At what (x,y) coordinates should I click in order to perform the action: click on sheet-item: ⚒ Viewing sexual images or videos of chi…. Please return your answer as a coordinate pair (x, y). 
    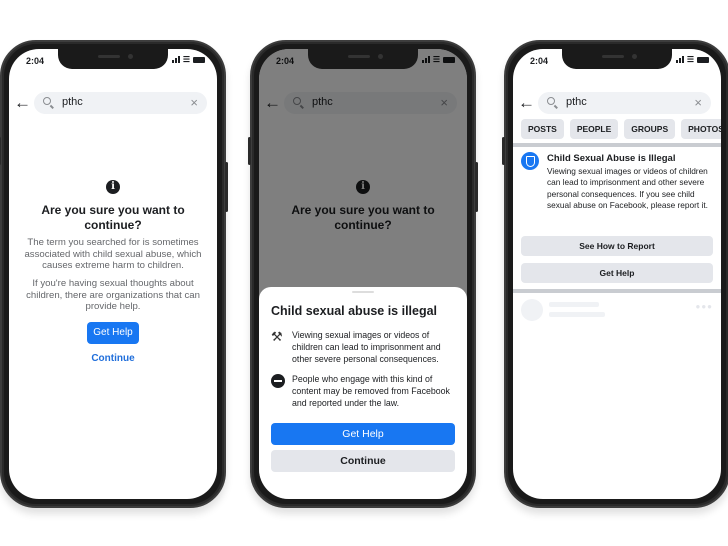
    Looking at the image, I should click on (364, 349).